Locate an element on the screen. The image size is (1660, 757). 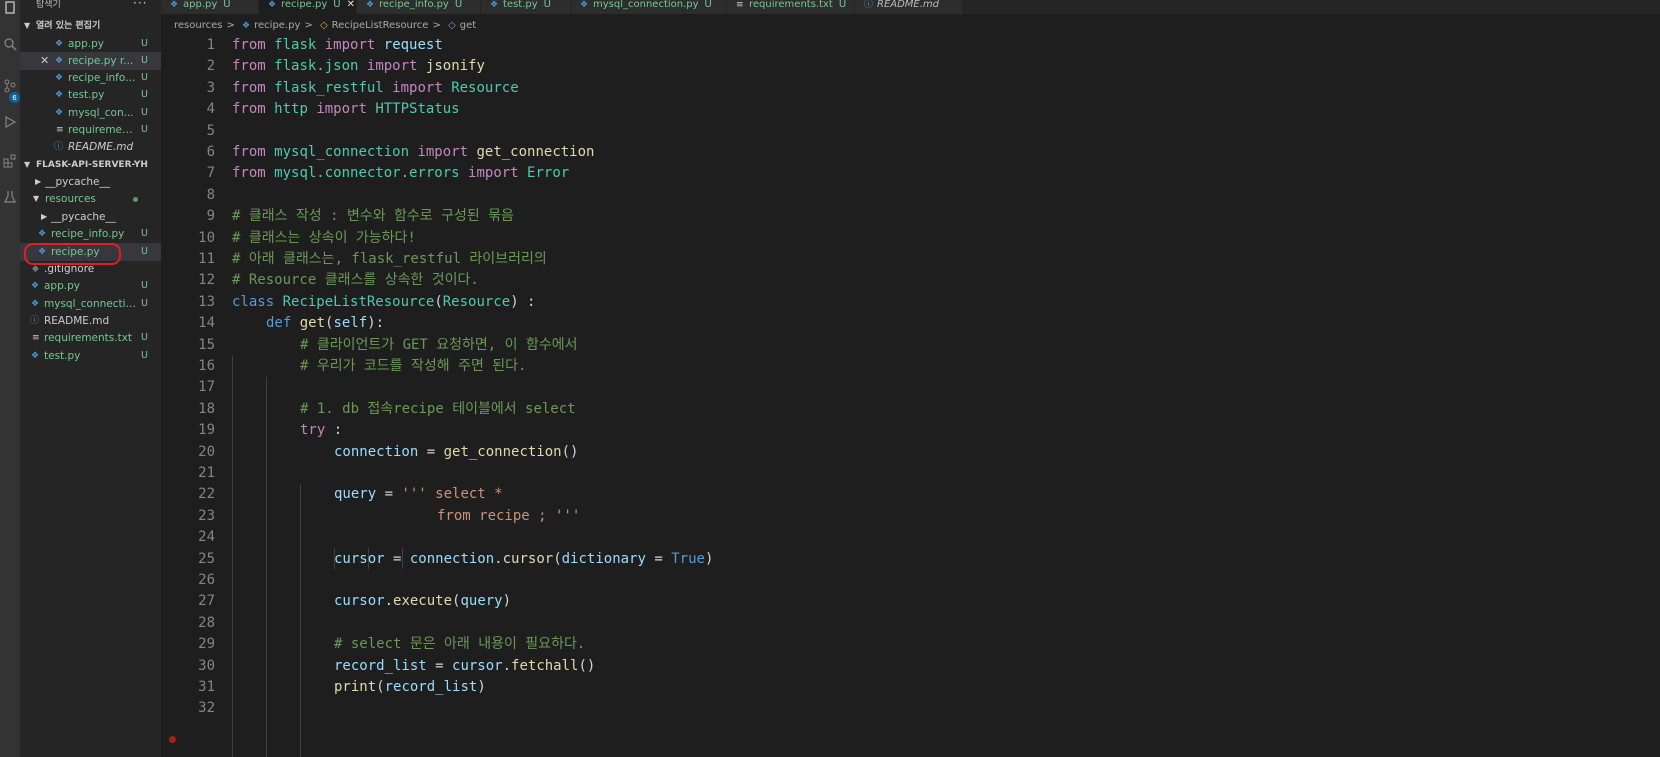
tab-recipe-py: ❖ recipe.py U ✕ is located at coordinates (308, 7).